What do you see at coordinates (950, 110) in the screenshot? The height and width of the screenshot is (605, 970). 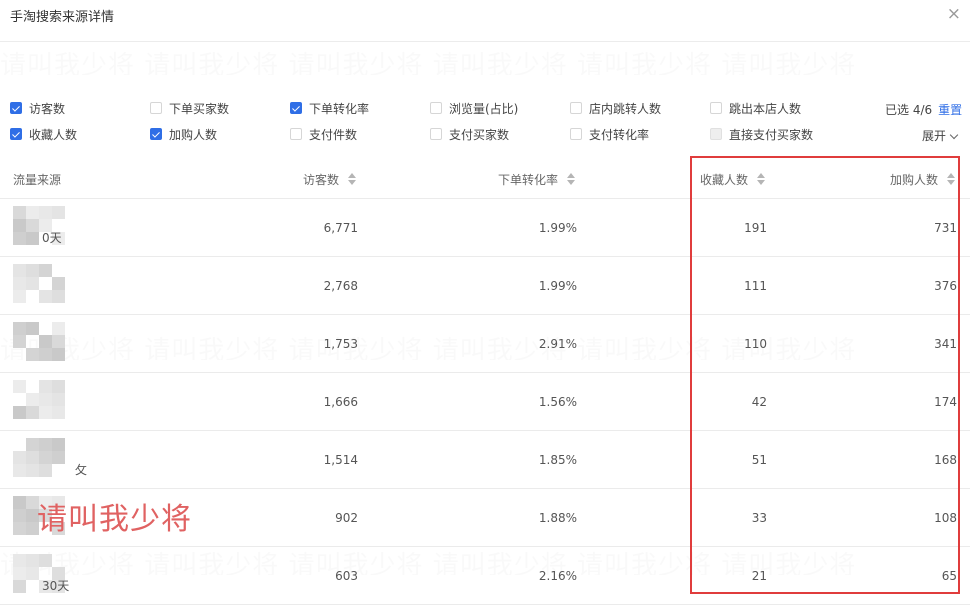 I see `reset-button: 重置` at bounding box center [950, 110].